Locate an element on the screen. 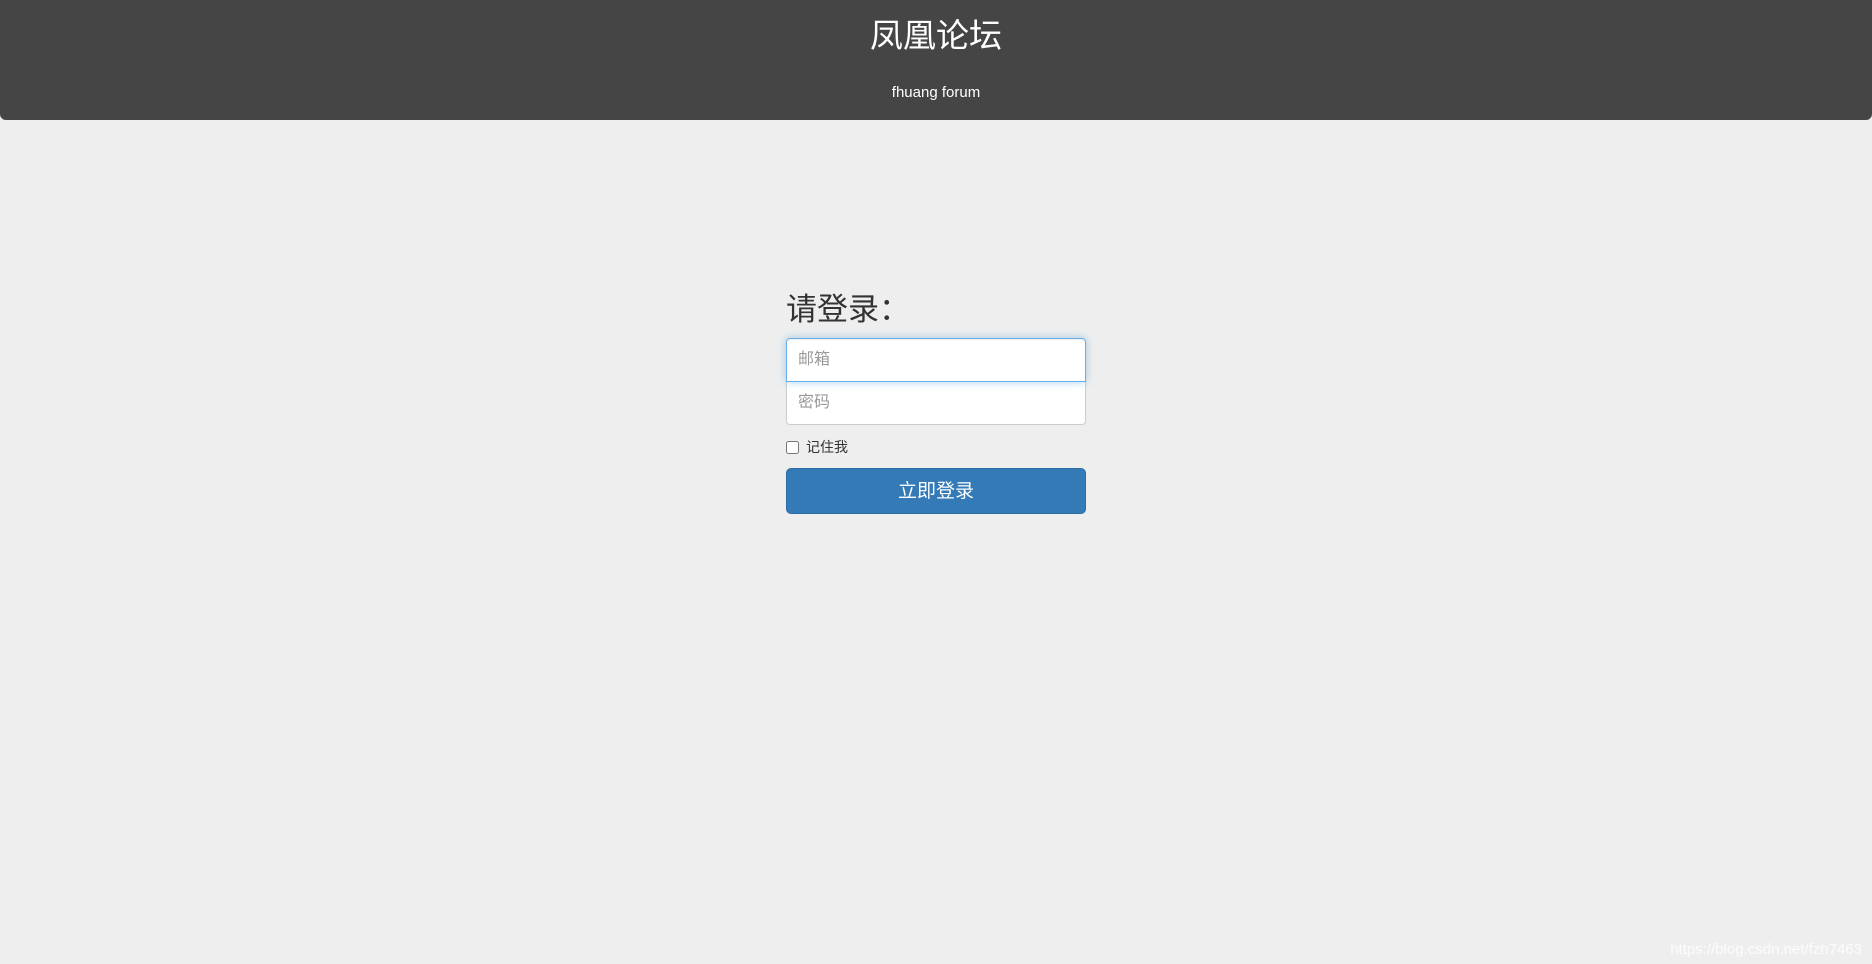 The height and width of the screenshot is (964, 1872). remember-me: 记住我 is located at coordinates (936, 447).